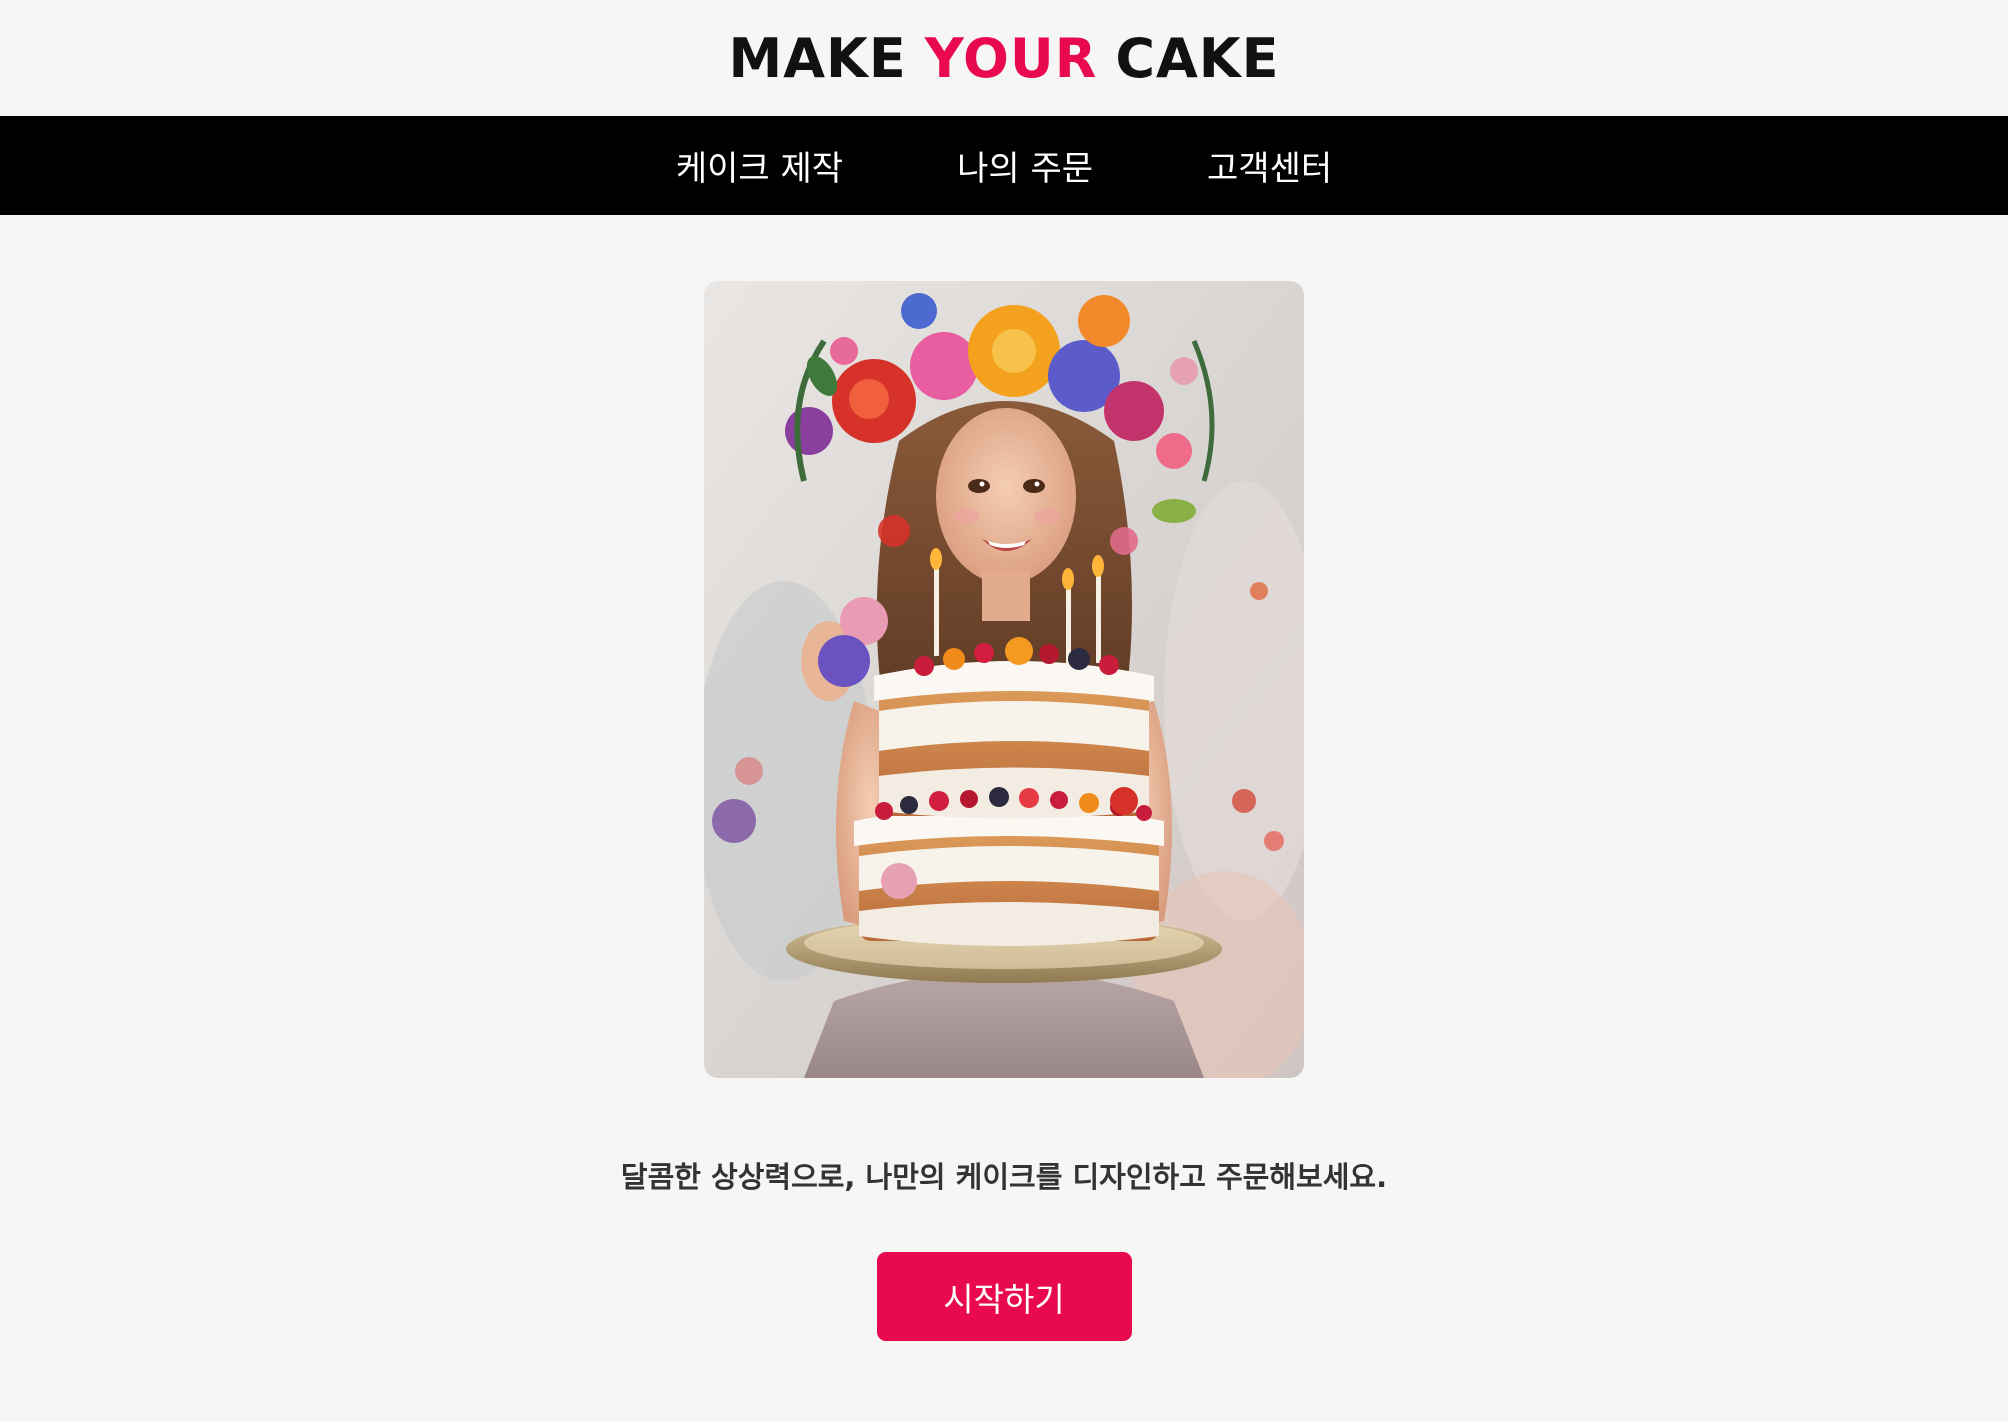 This screenshot has width=2008, height=1422. I want to click on start-button: 시작하기, so click(1004, 1296).